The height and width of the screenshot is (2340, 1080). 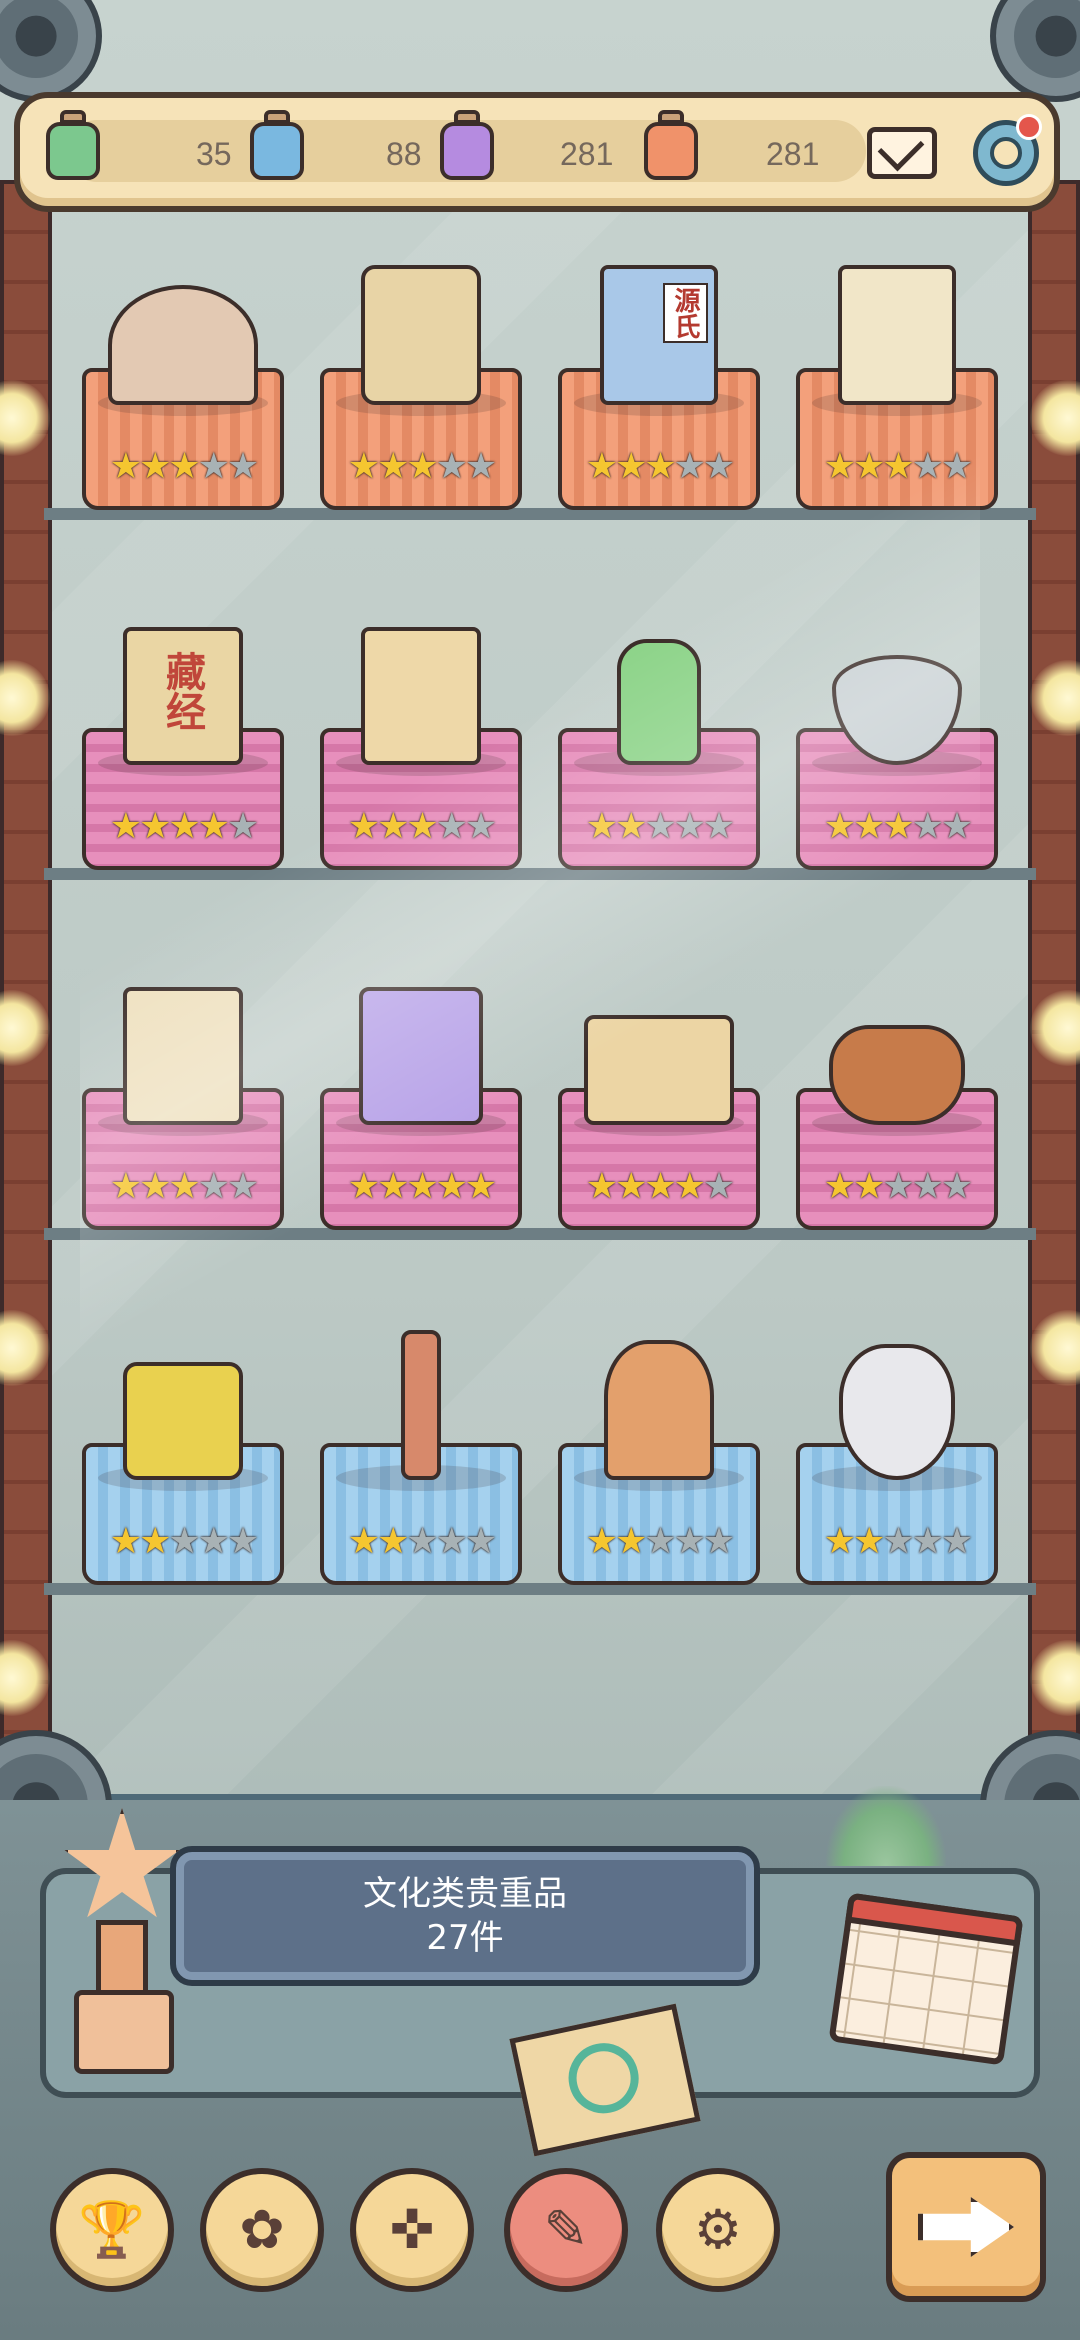 I want to click on nav-trophy-button: 🏆, so click(x=112, y=2230).